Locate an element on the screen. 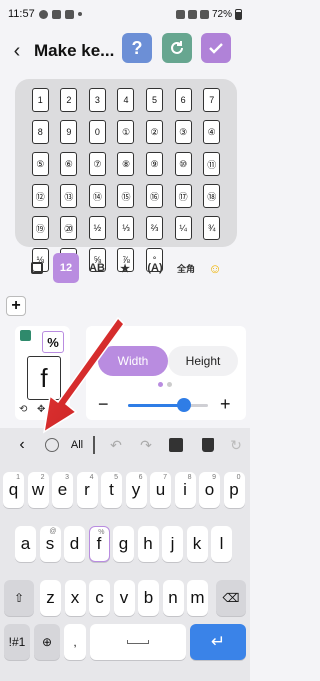  key-j: j is located at coordinates (172, 544).